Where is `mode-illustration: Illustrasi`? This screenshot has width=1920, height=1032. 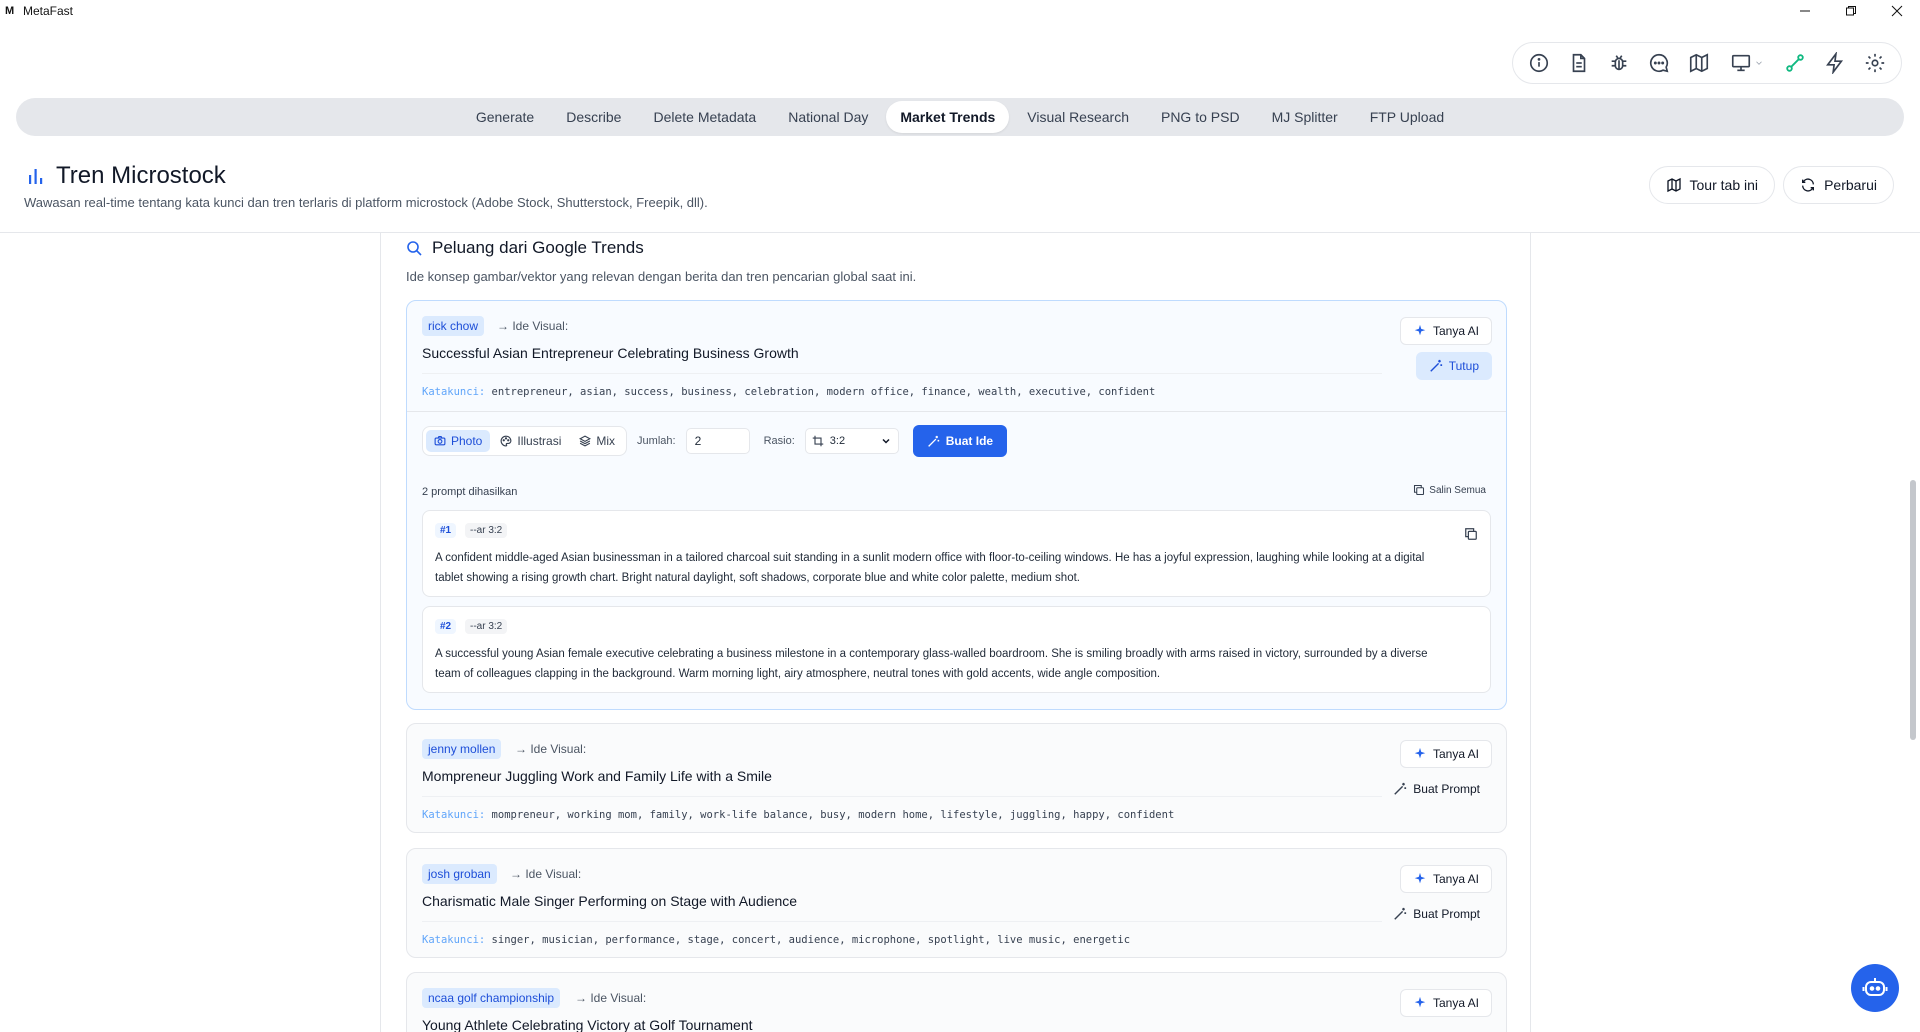 mode-illustration: Illustrasi is located at coordinates (530, 441).